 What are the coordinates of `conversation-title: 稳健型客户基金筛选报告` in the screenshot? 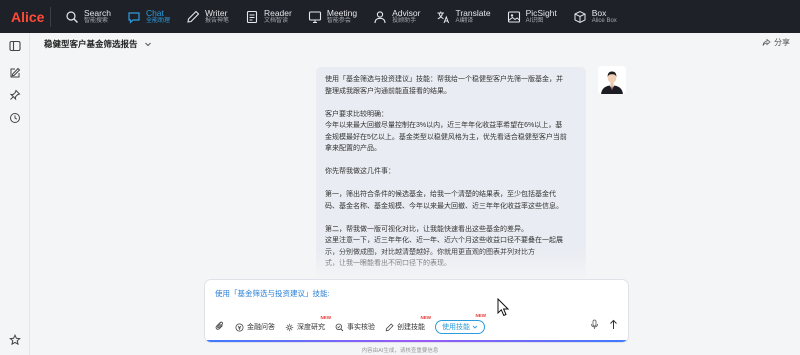 It's located at (91, 44).